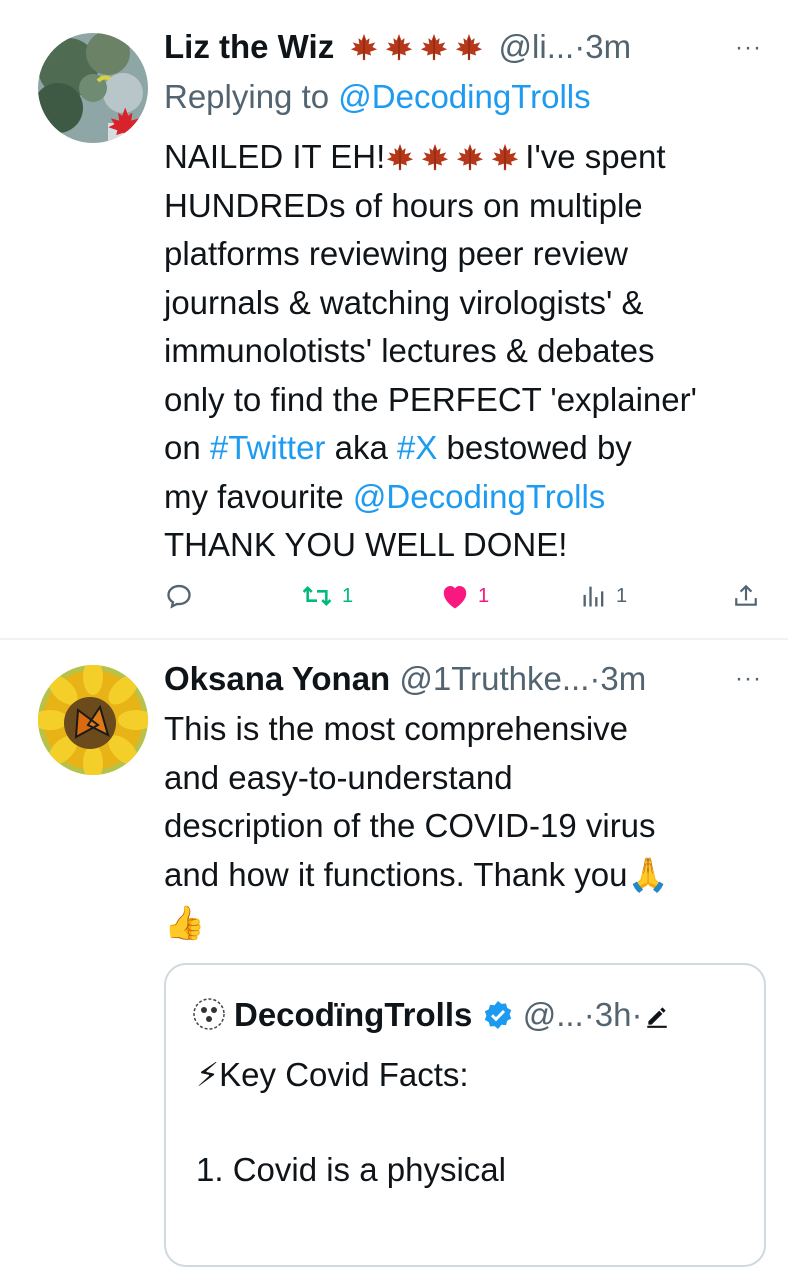  Describe the element at coordinates (396, 253) in the screenshot. I see `text-line: platforms reviewing peer review` at that location.